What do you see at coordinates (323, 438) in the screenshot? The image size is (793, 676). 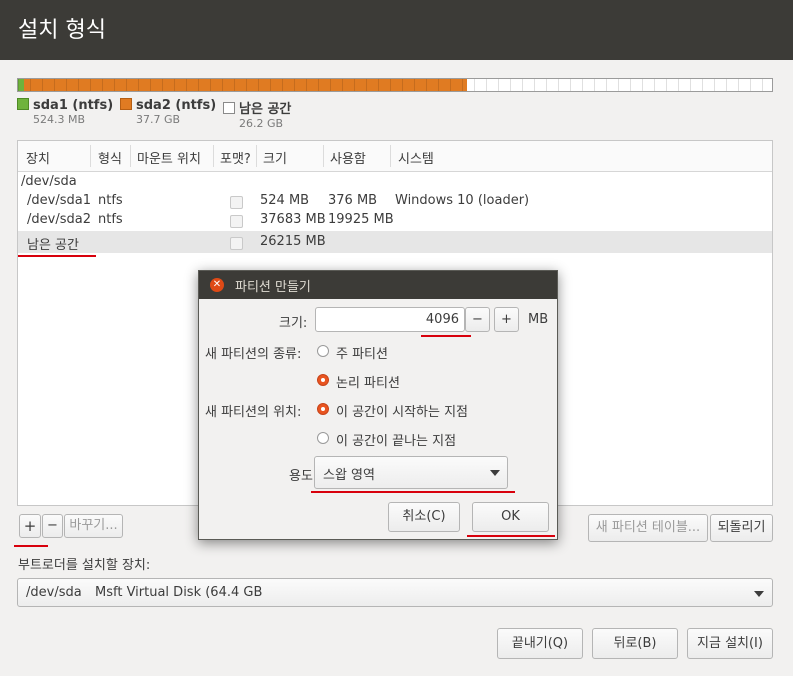 I see `location-end-radio` at bounding box center [323, 438].